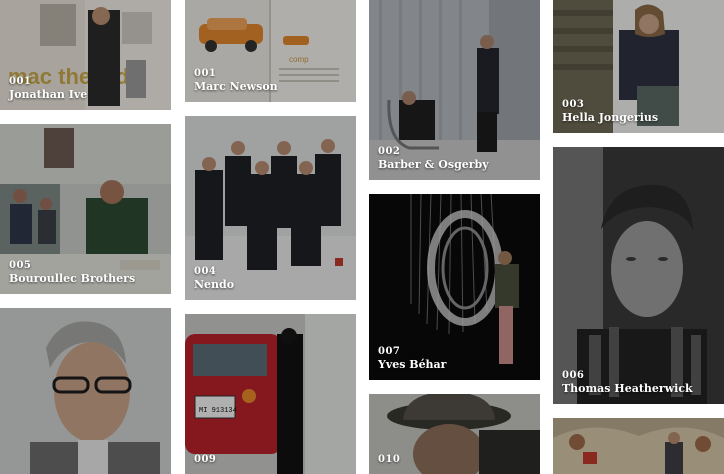 The height and width of the screenshot is (474, 724). I want to click on tile-caption: 005 Bouroullec Brothers, so click(72, 273).